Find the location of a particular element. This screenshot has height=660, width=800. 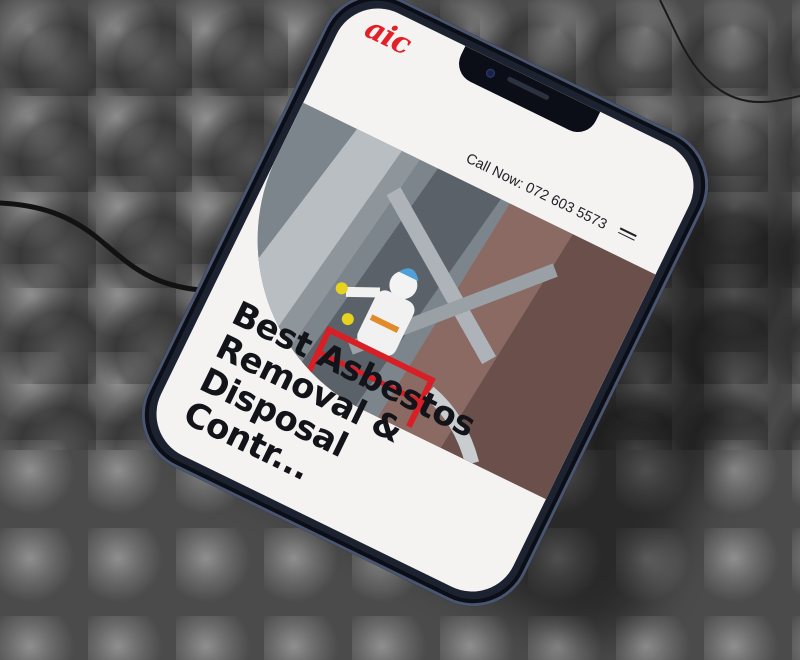

hamburger-menu-icon is located at coordinates (627, 234).